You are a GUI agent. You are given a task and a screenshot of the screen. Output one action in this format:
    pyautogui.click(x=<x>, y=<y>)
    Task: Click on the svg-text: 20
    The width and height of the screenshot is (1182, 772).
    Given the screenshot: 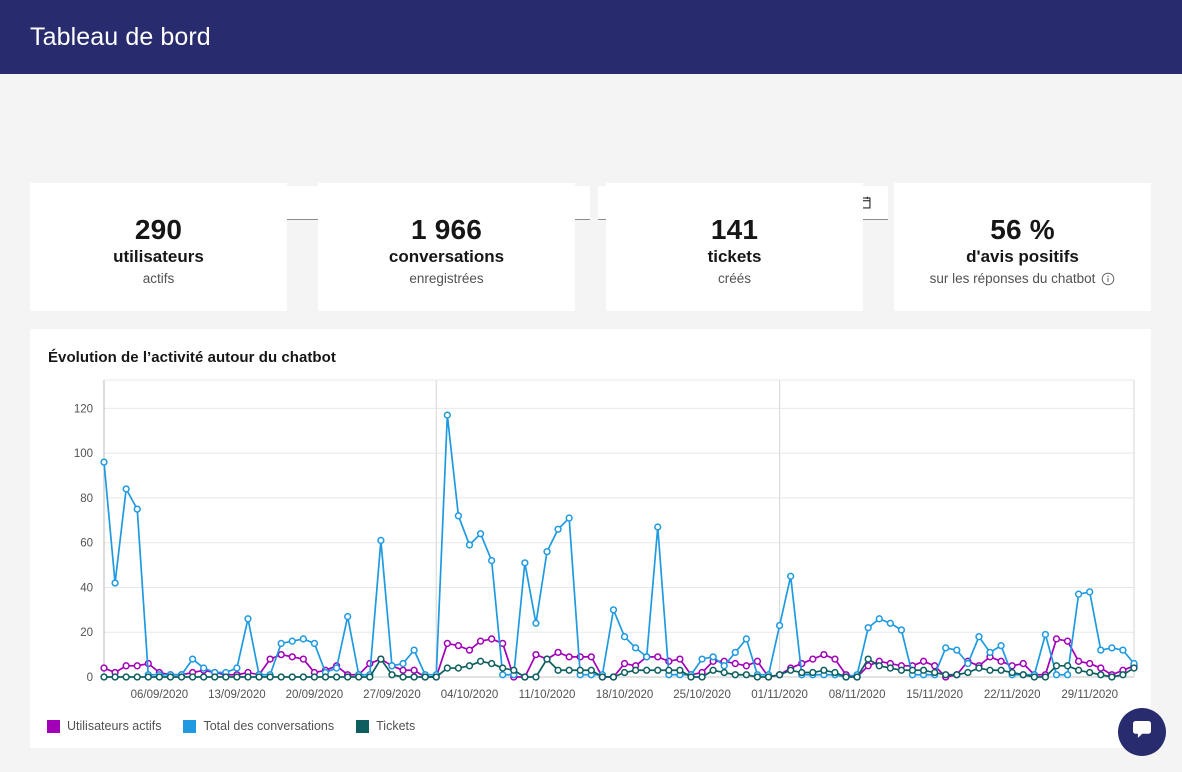 What is the action you would take?
    pyautogui.click(x=86, y=633)
    